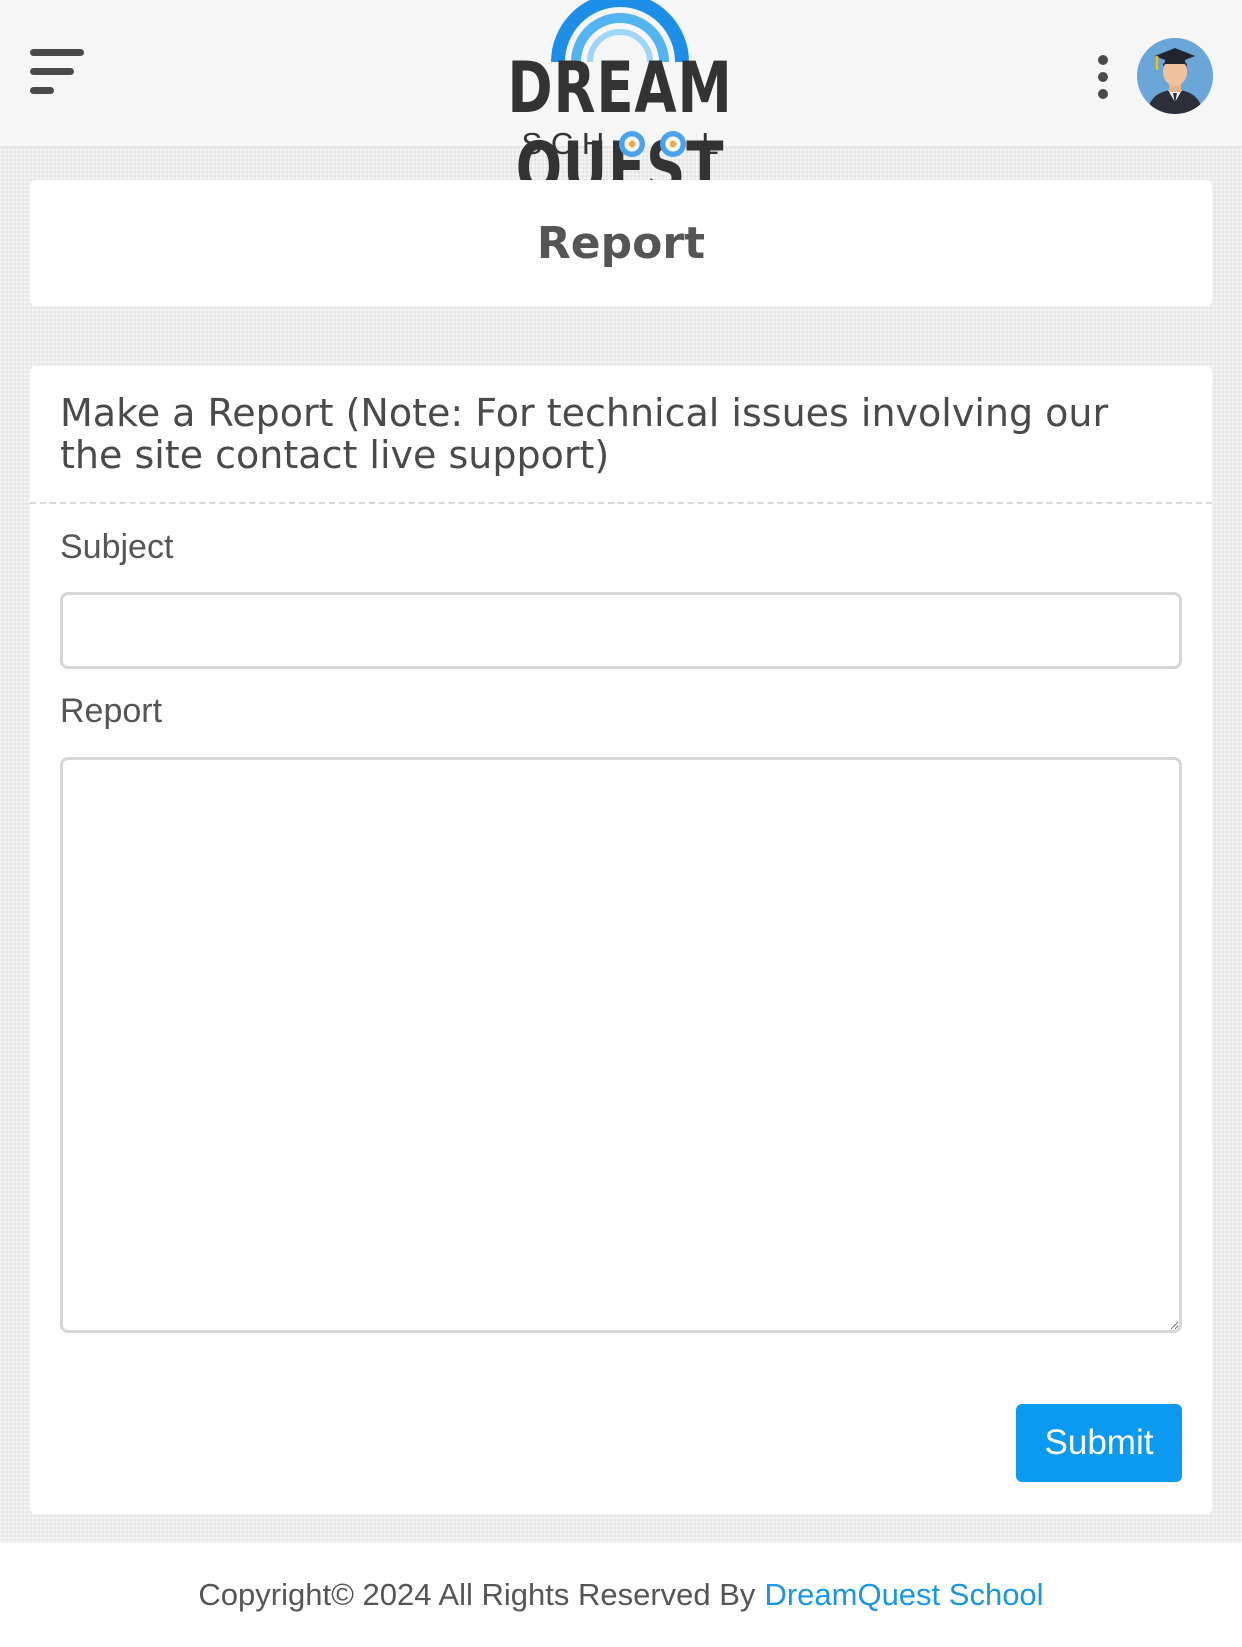  Describe the element at coordinates (621, 630) in the screenshot. I see `subject-input` at that location.